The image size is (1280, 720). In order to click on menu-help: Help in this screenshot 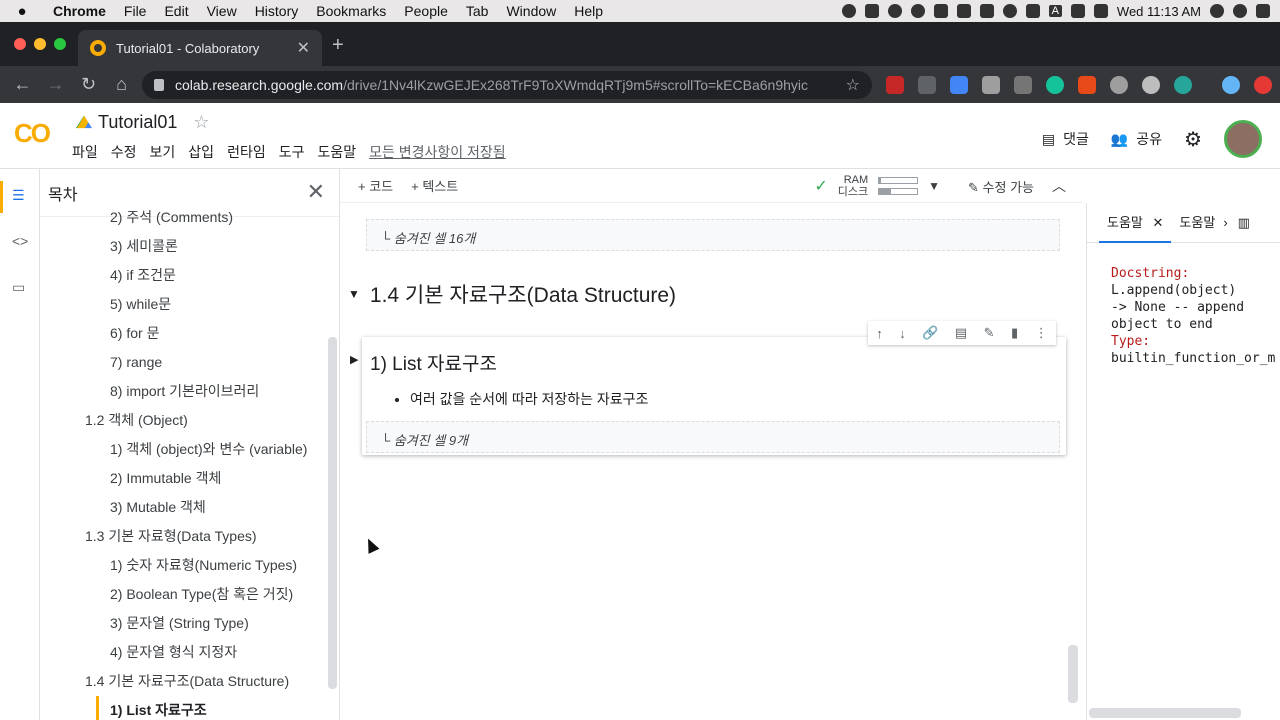, I will do `click(588, 11)`.